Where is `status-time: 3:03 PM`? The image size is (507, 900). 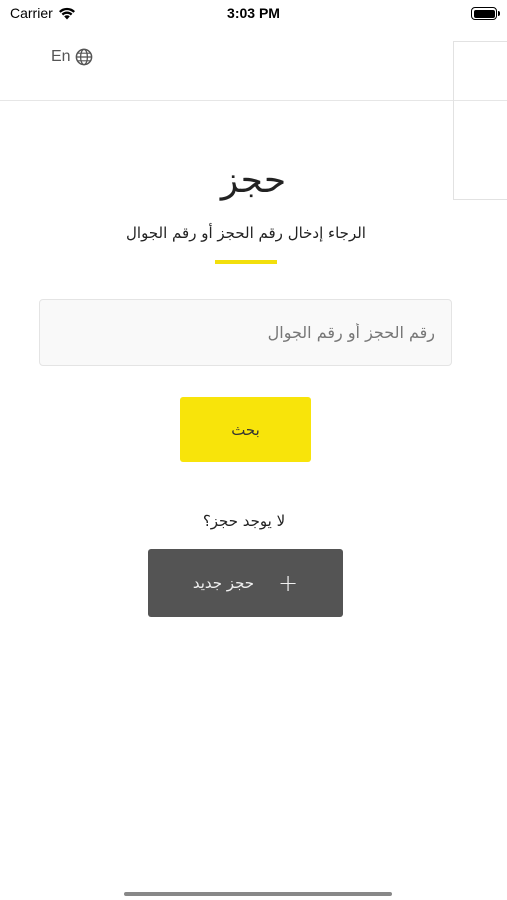 status-time: 3:03 PM is located at coordinates (253, 13).